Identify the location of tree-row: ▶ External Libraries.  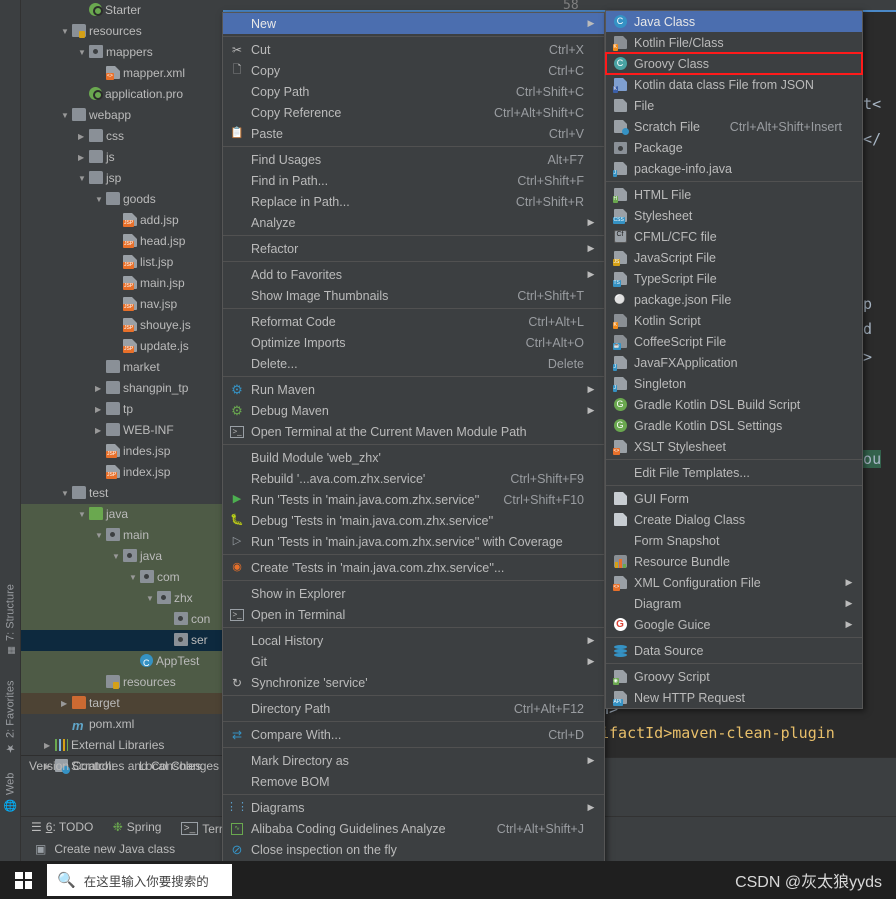
(122, 745).